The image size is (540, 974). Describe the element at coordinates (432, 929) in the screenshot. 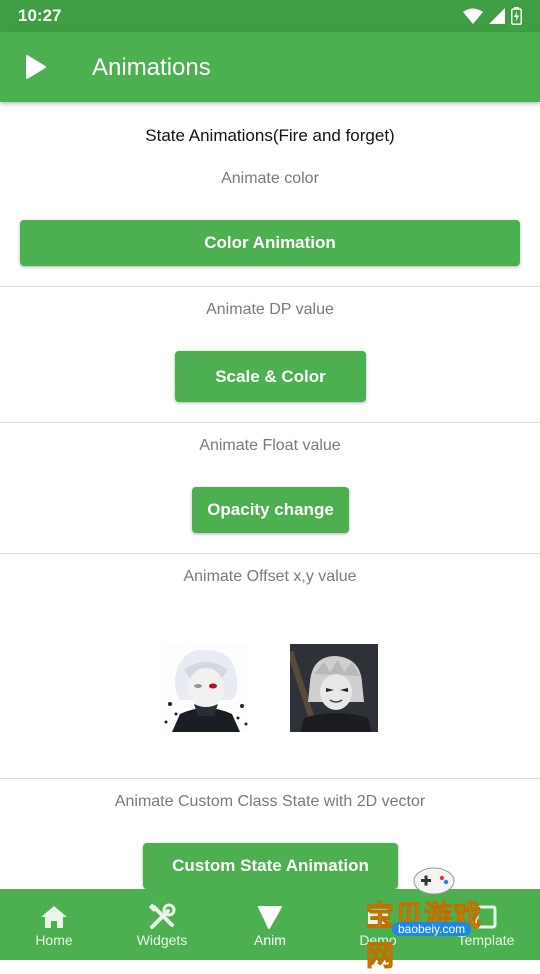

I see `watermark-site: baobeiy.com` at that location.